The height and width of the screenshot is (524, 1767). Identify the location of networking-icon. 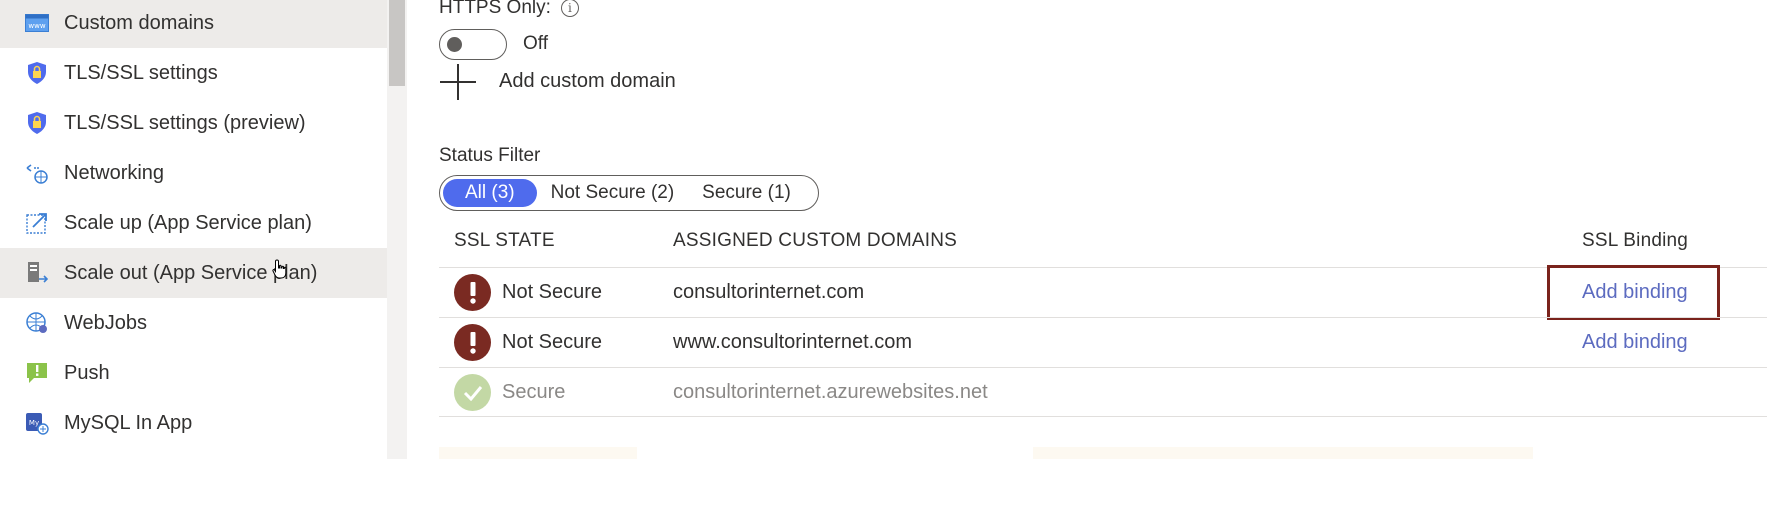
(37, 173).